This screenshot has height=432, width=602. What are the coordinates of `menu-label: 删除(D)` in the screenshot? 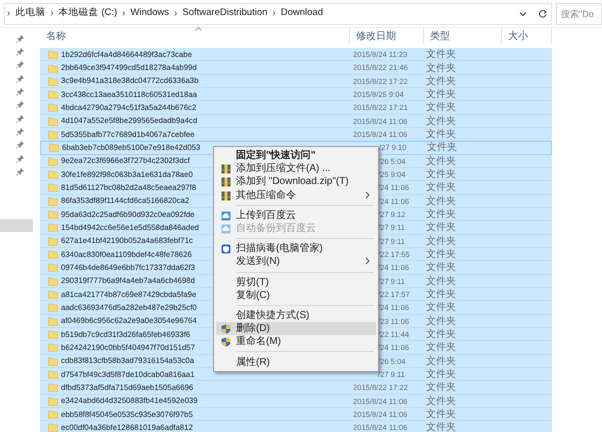 It's located at (253, 329).